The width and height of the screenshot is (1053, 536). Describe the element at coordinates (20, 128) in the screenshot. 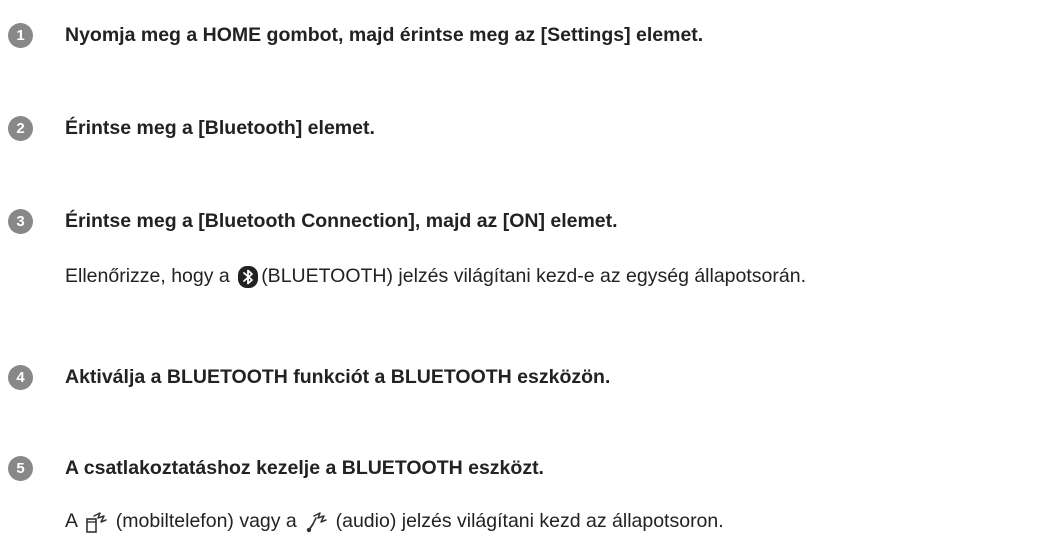

I see `step-number-badge: 2` at that location.